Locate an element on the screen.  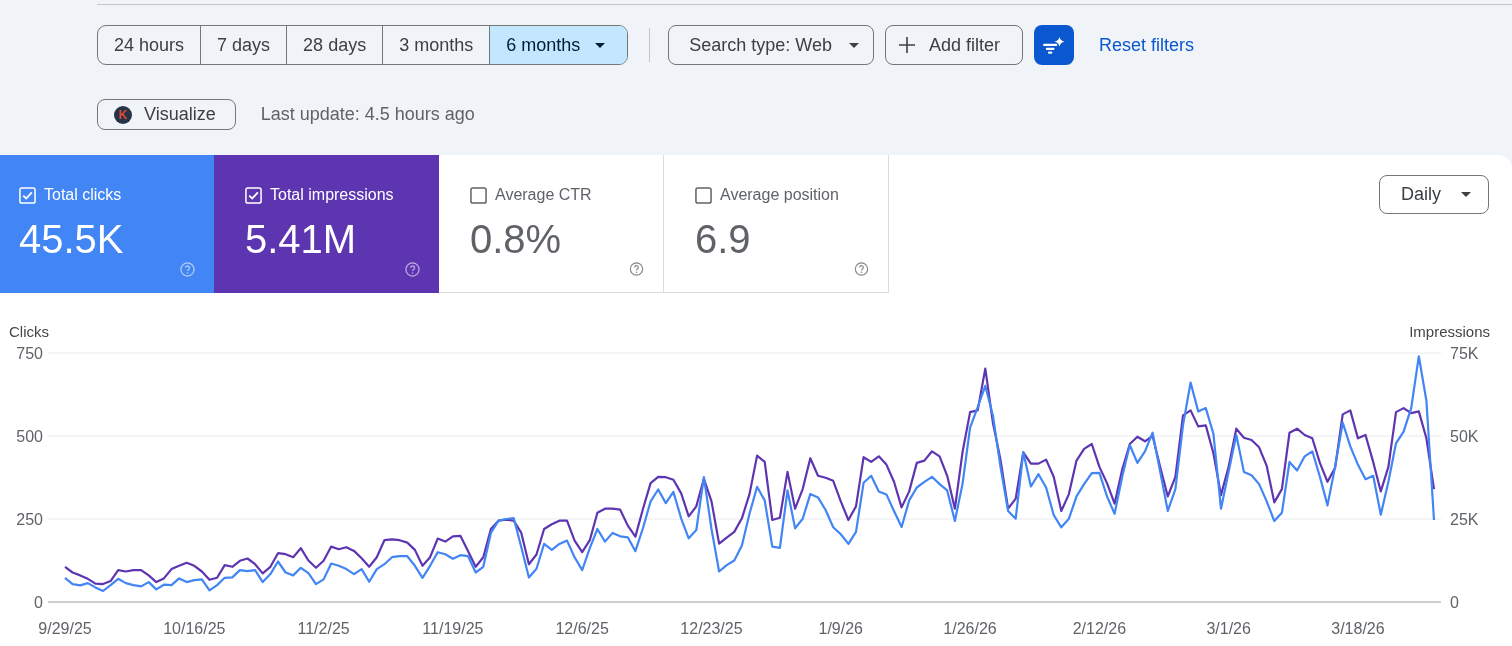
reset-filters-link: Reset filters is located at coordinates (1147, 45).